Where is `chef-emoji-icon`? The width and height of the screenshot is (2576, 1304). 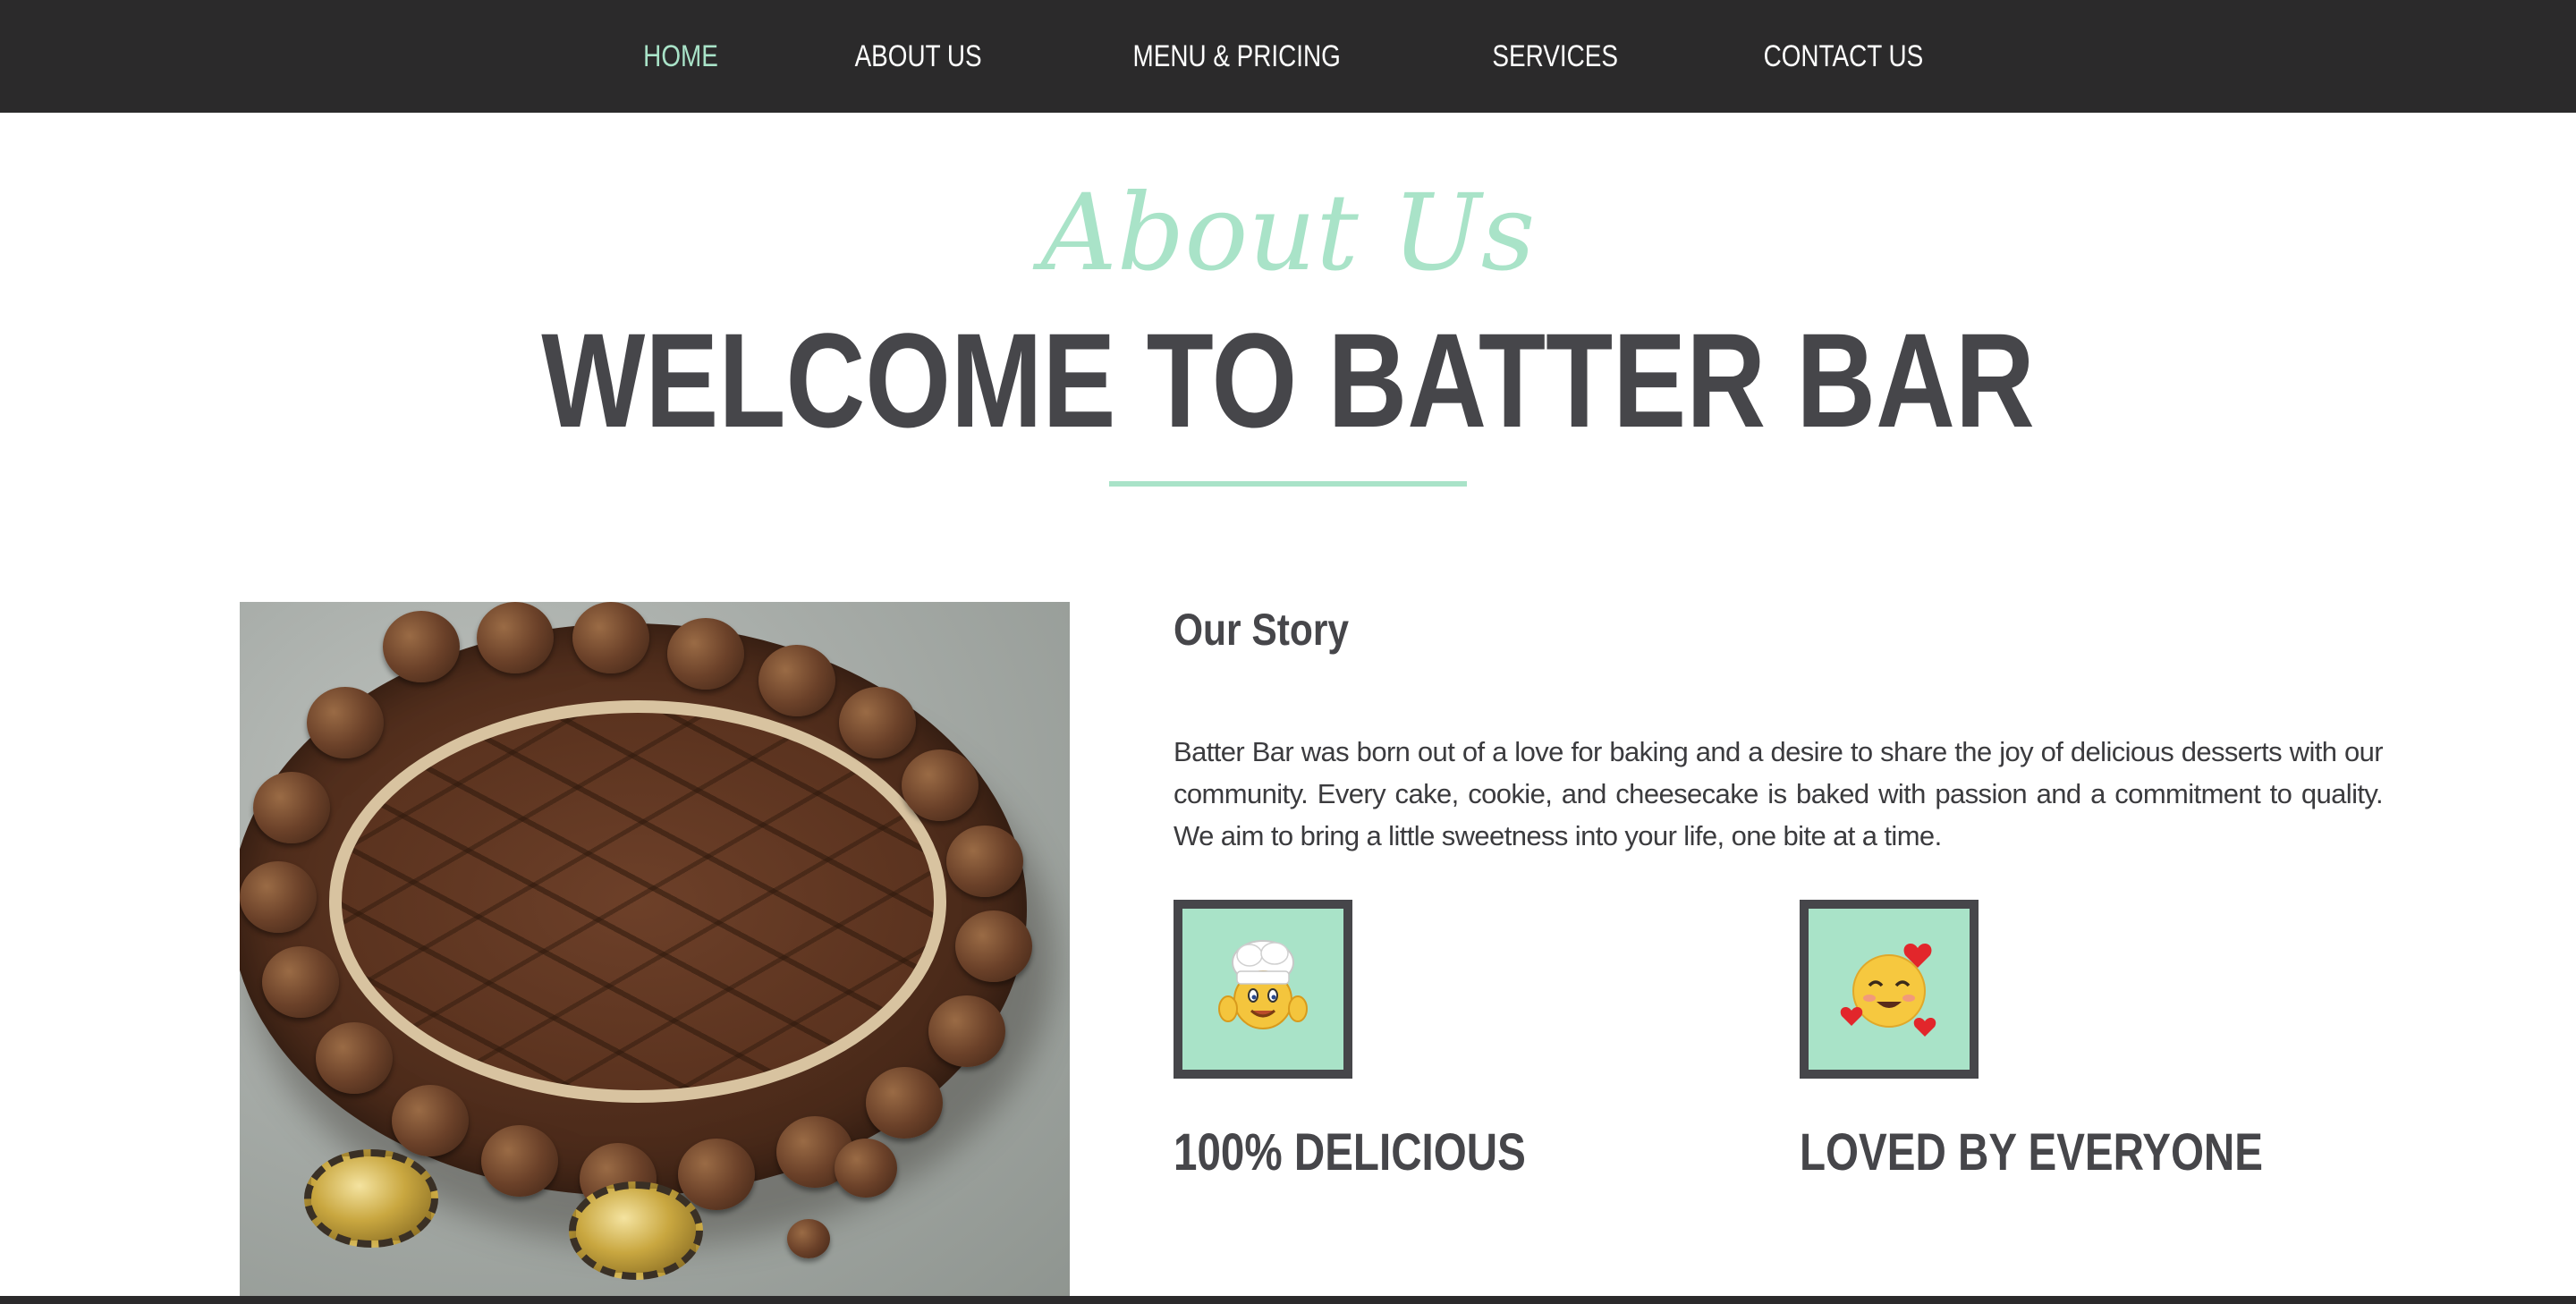
chef-emoji-icon is located at coordinates (1263, 985).